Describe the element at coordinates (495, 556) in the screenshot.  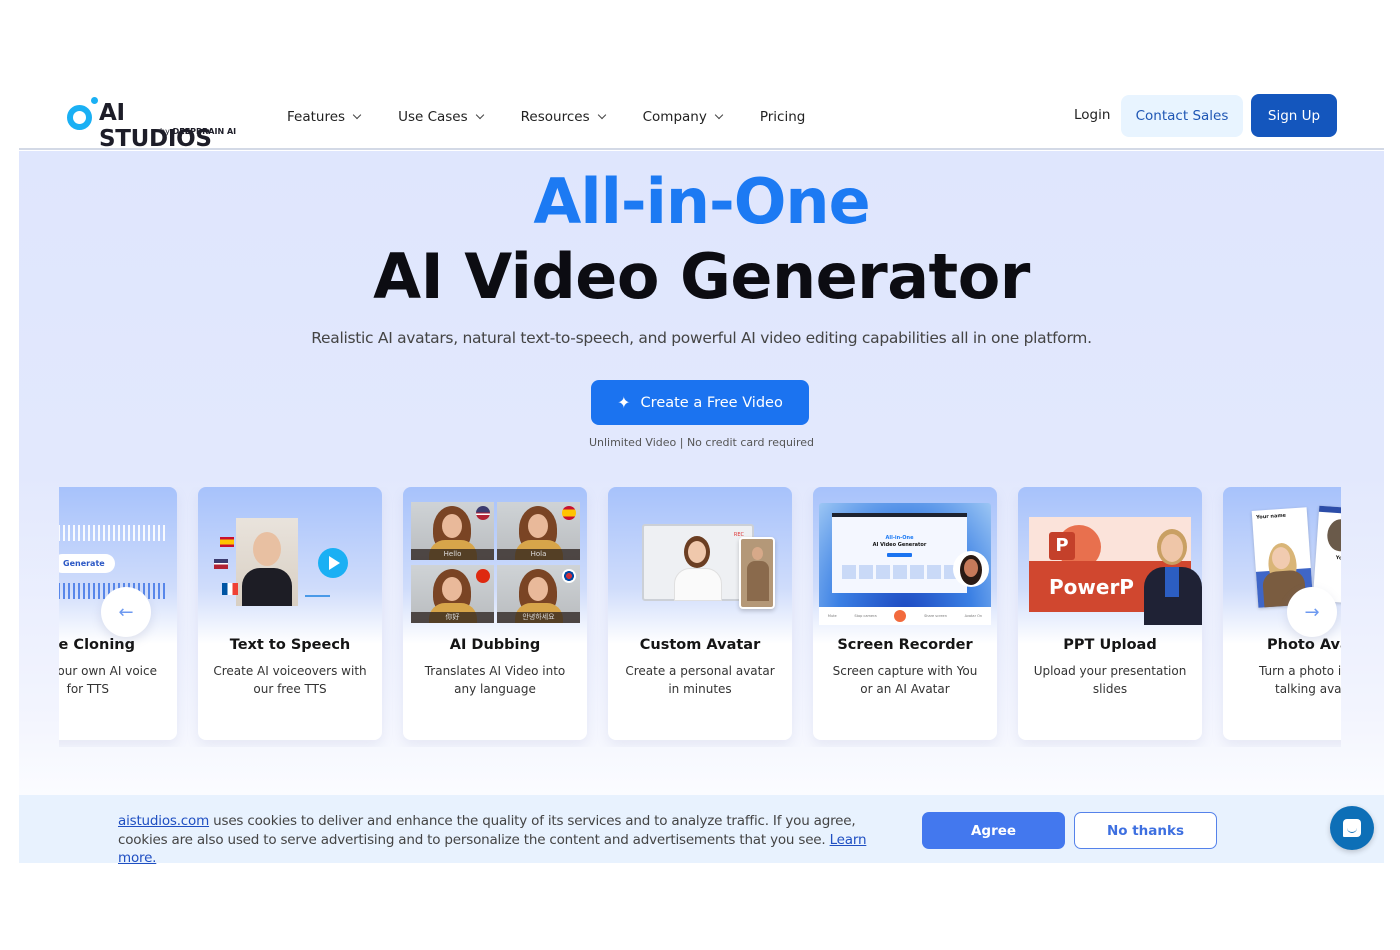
I see `dubbing-illustration: Hello Hola 你好 안녕하세요` at that location.